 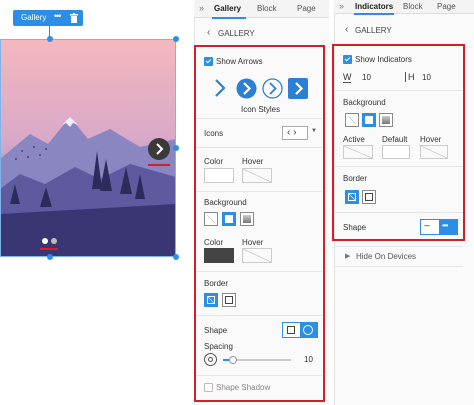 What do you see at coordinates (358, 152) in the screenshot?
I see `ind-active-swatch` at bounding box center [358, 152].